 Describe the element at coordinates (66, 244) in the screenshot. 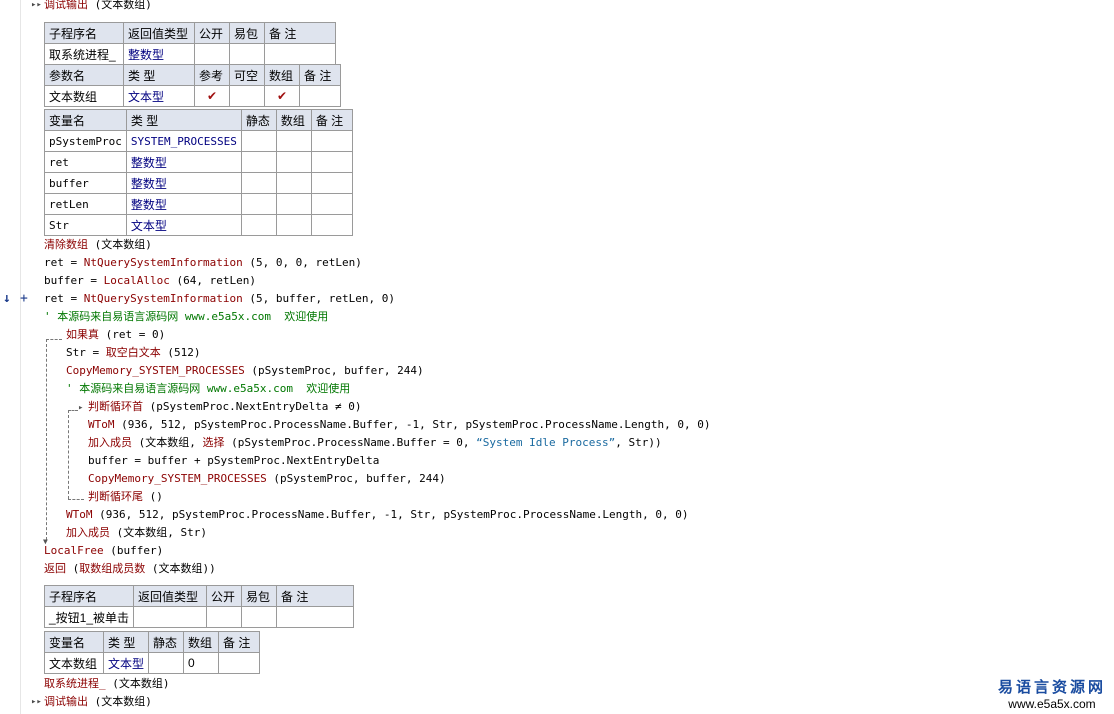

I see `code-token: 清除数组` at that location.